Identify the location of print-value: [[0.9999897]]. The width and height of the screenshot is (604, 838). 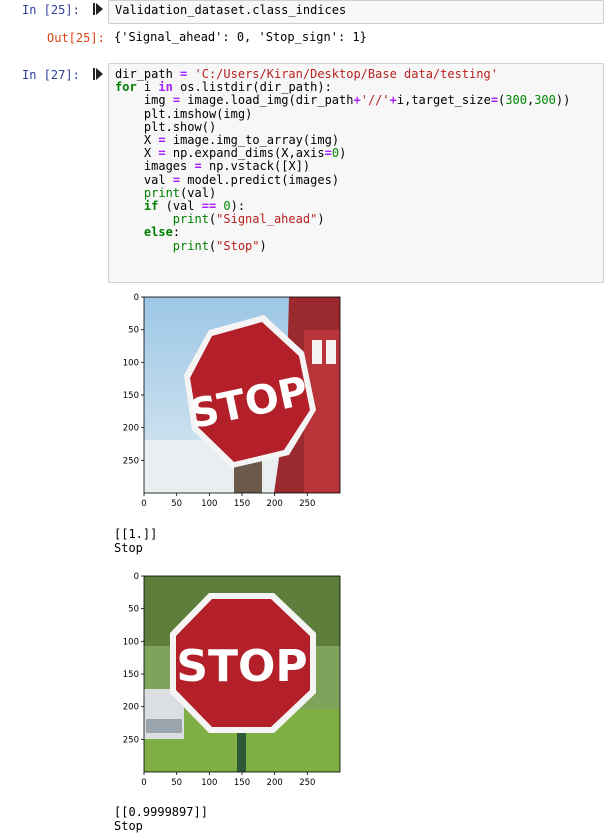
(161, 812).